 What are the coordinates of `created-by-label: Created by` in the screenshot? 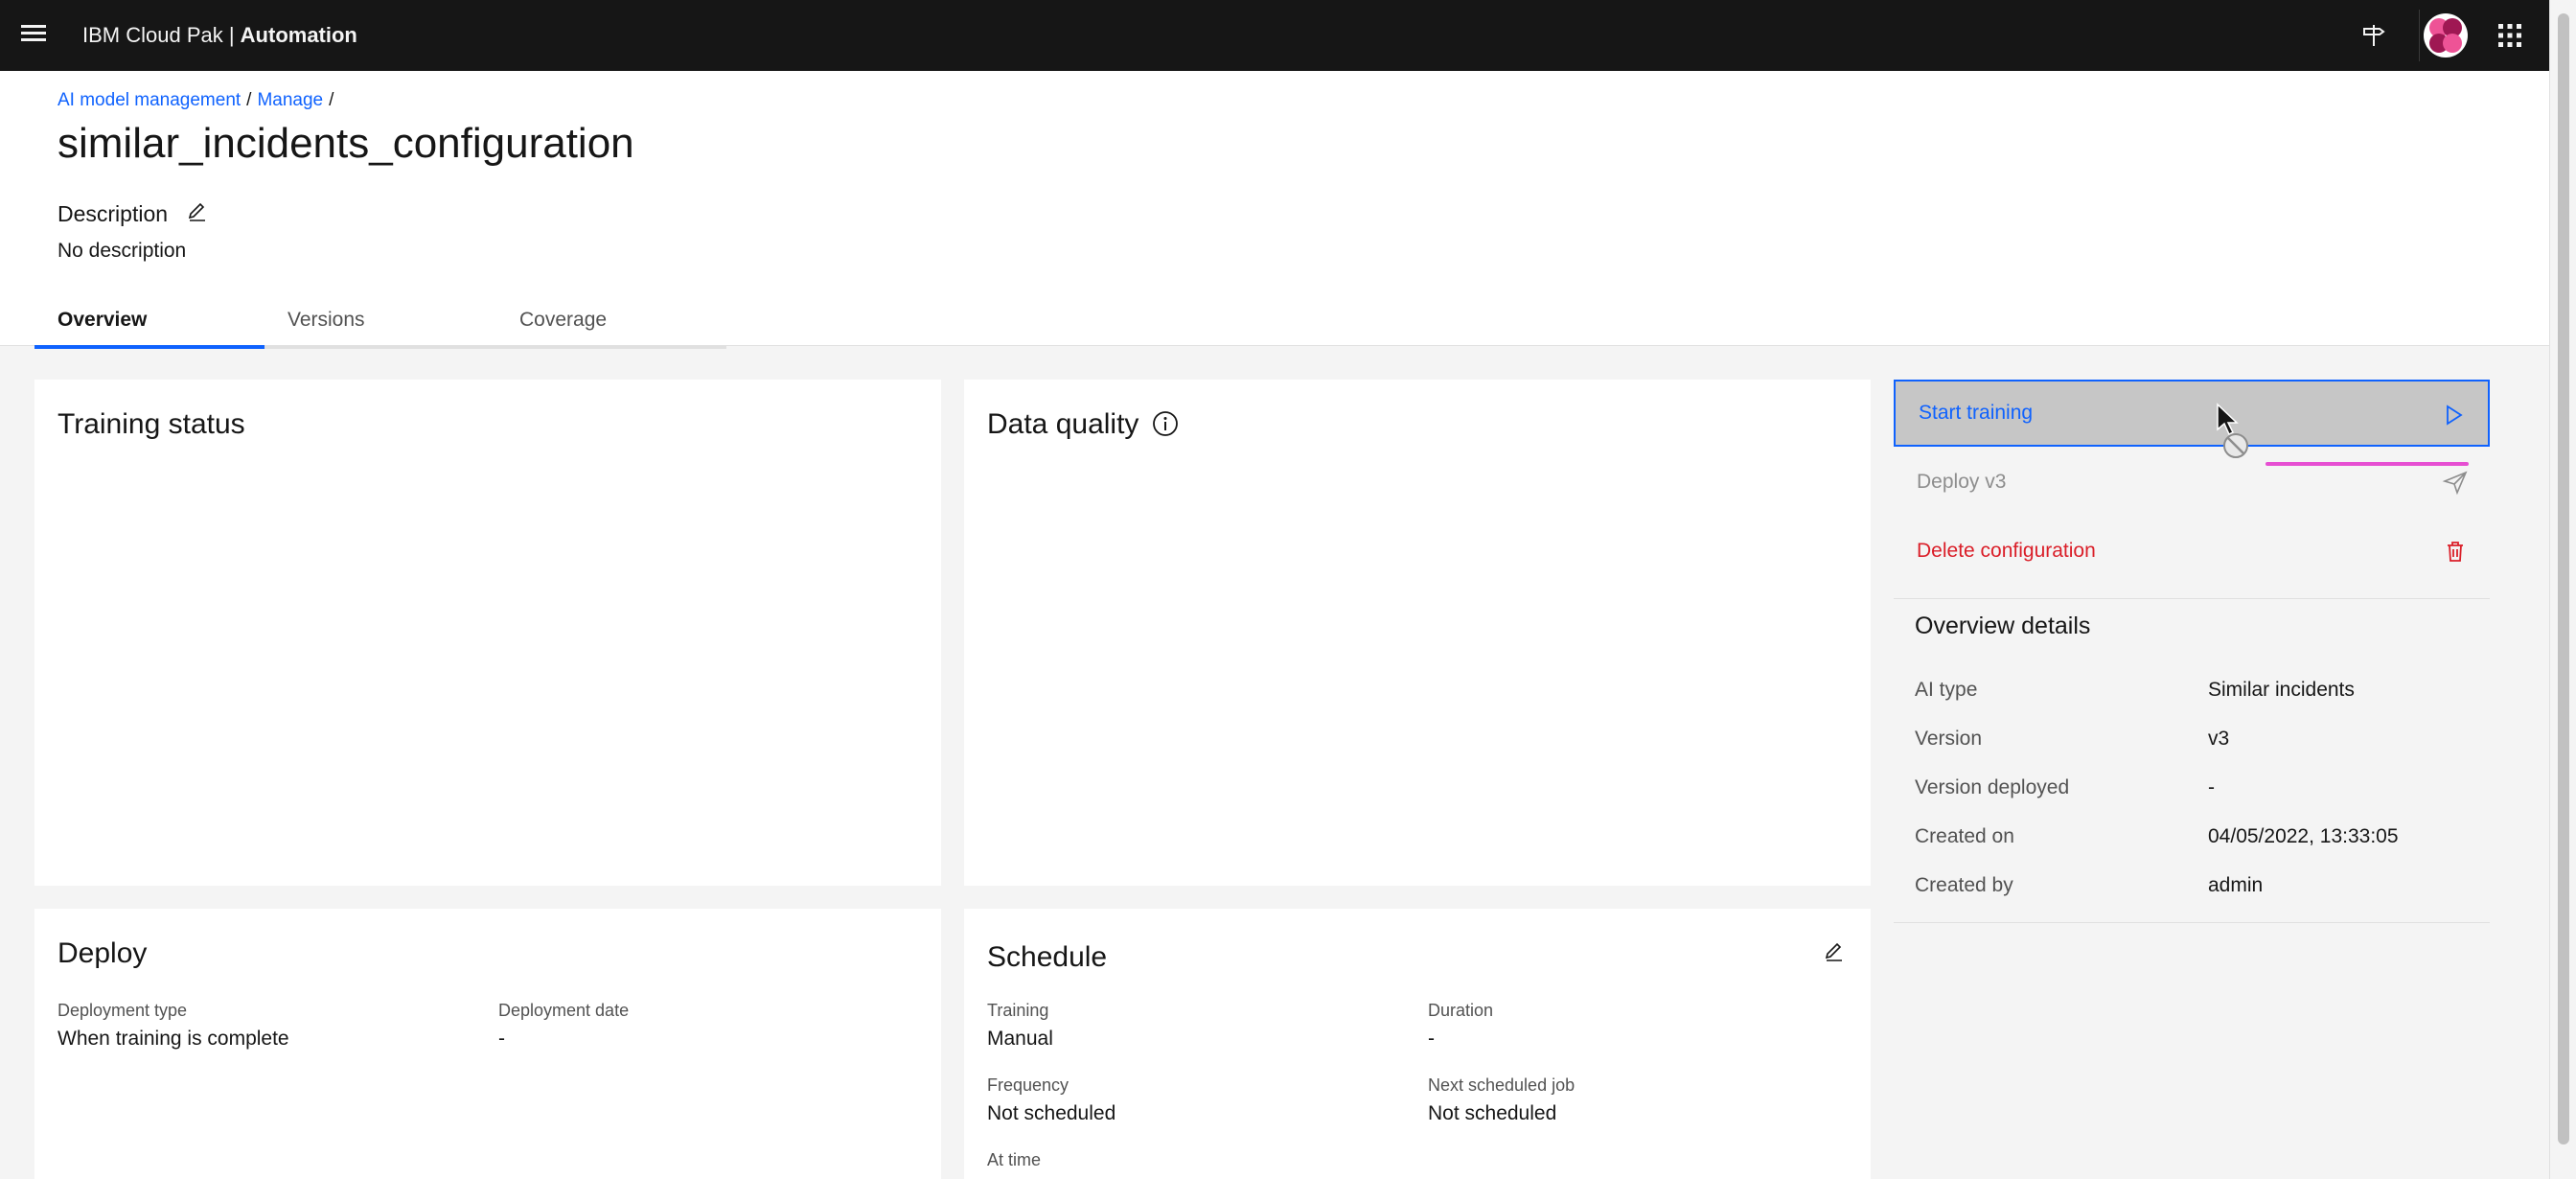 It's located at (1964, 885).